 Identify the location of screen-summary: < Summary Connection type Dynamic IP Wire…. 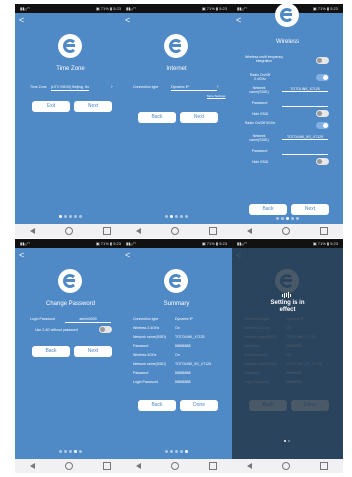
(176, 353).